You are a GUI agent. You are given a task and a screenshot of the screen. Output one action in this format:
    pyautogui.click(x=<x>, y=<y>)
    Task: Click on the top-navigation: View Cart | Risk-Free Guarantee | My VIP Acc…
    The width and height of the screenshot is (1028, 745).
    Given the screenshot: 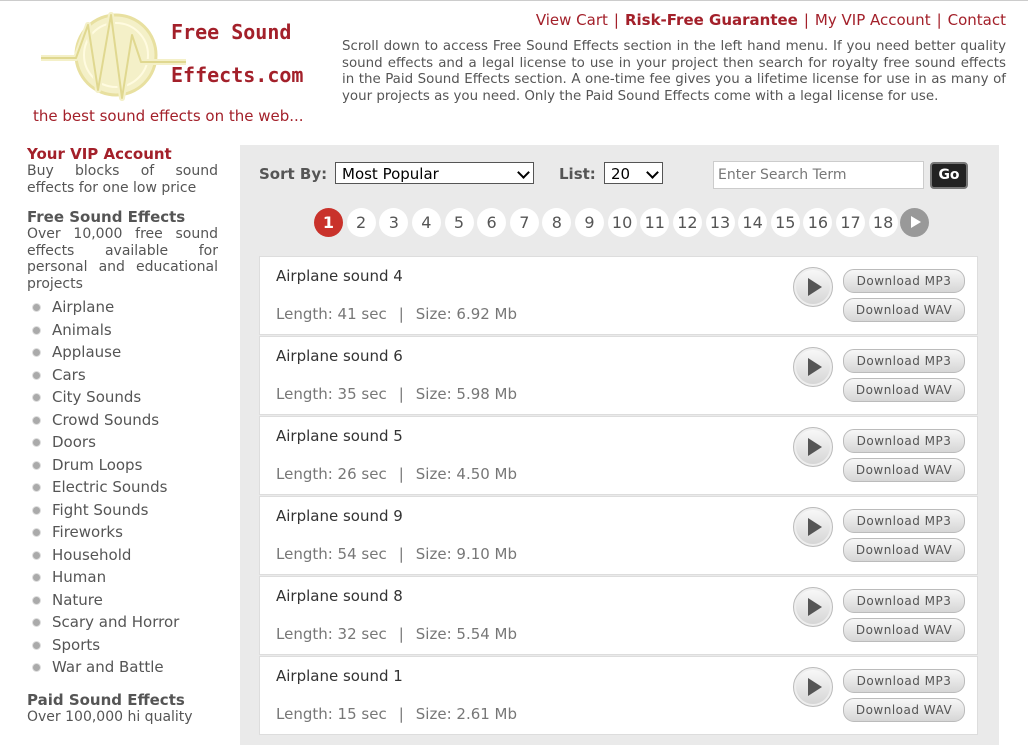 What is the action you would take?
    pyautogui.click(x=771, y=20)
    